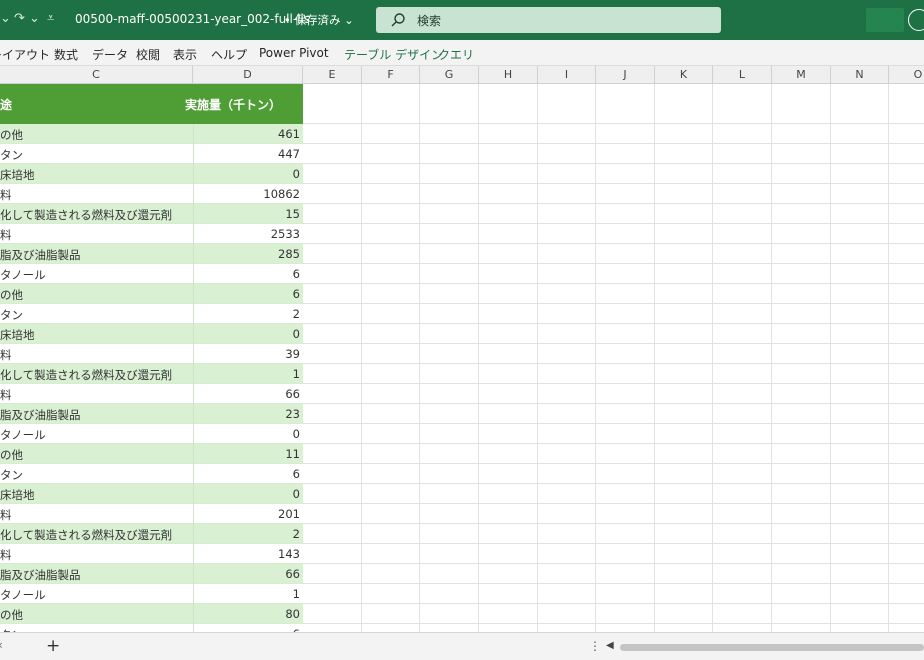 The image size is (924, 660). What do you see at coordinates (332, 75) in the screenshot?
I see `column-header-e: E` at bounding box center [332, 75].